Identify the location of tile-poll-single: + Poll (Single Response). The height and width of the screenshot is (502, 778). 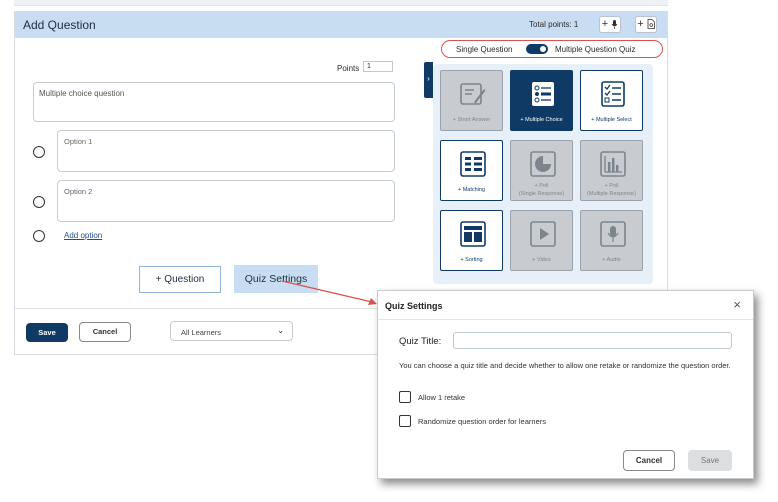
(541, 170).